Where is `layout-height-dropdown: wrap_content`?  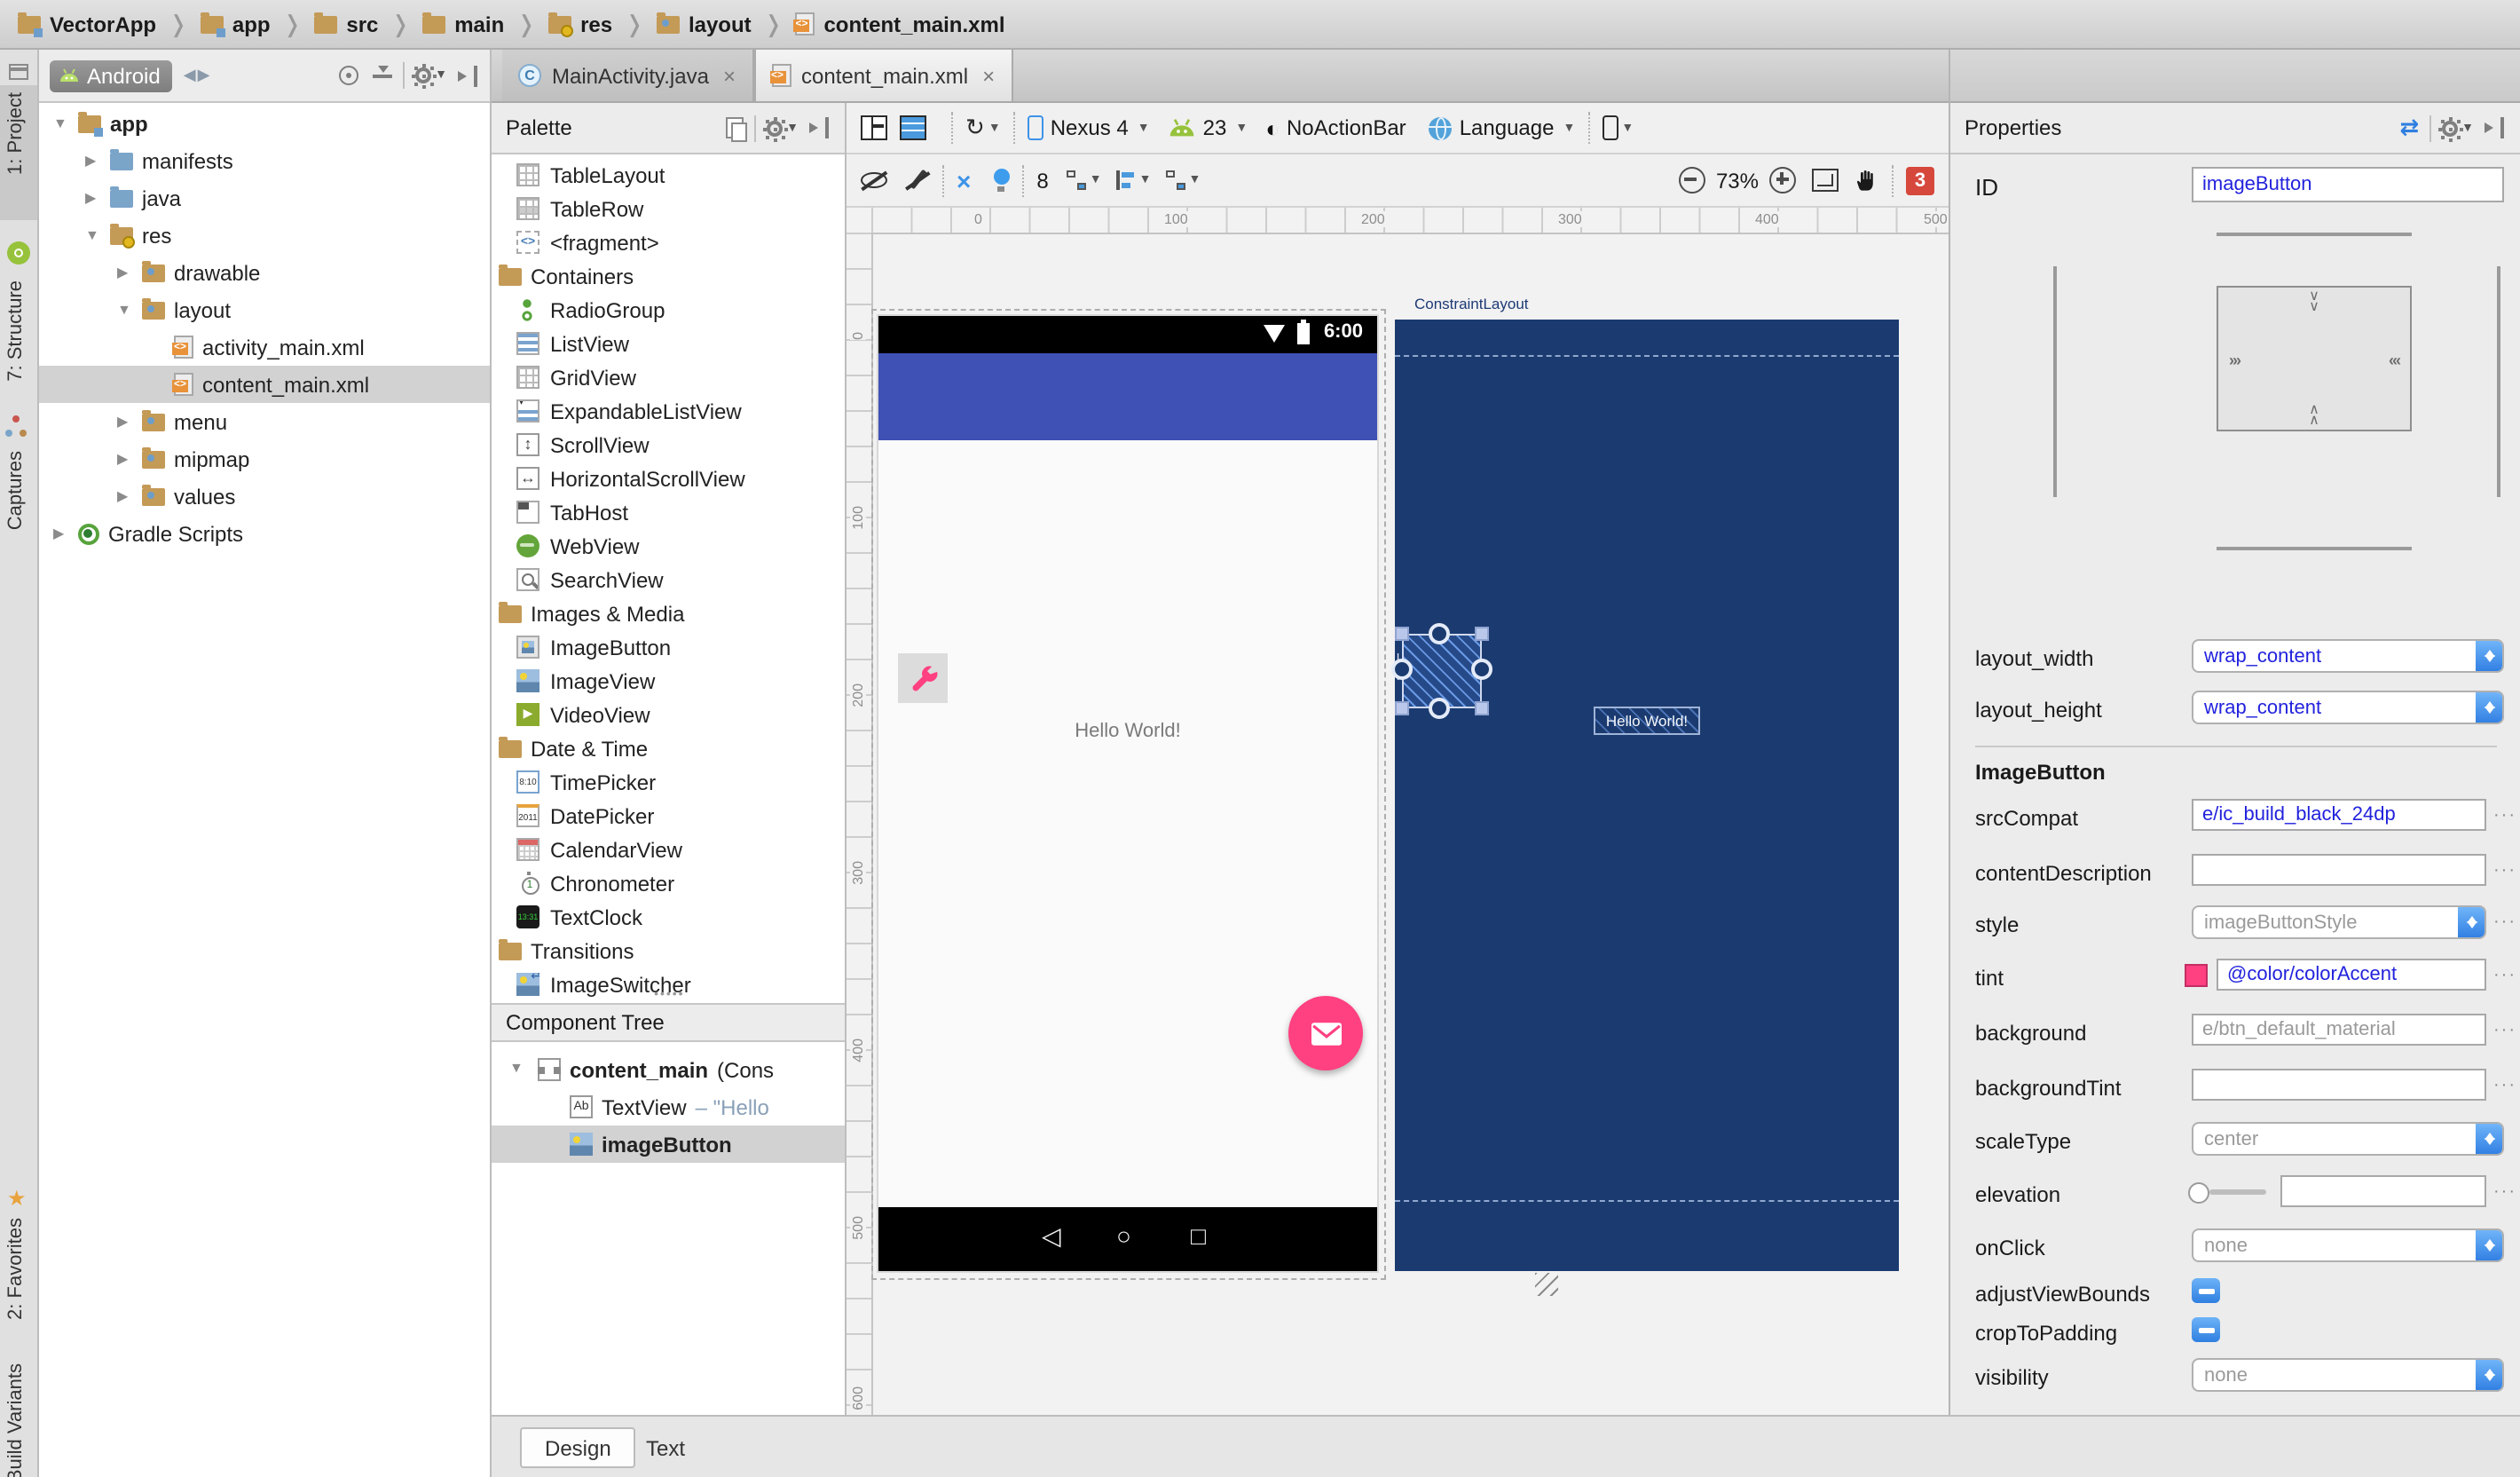
layout-height-dropdown: wrap_content is located at coordinates (2348, 707).